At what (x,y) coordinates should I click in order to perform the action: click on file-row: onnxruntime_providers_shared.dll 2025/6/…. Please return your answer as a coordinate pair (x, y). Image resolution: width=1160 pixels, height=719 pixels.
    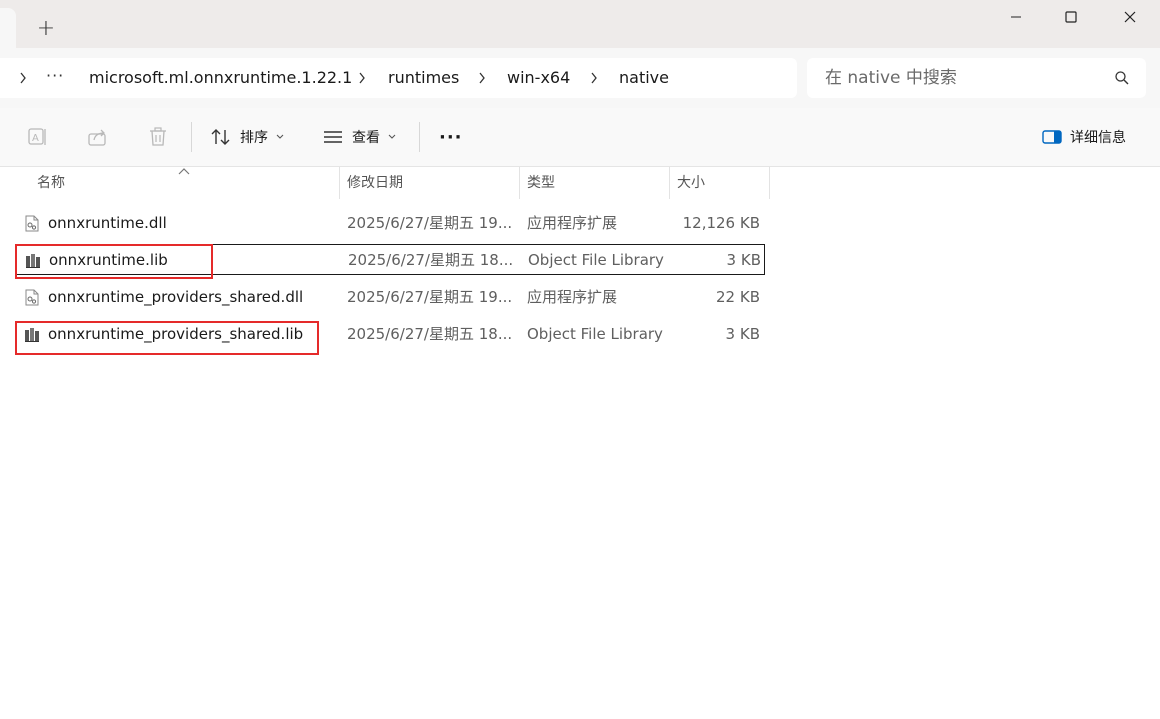
    Looking at the image, I should click on (390, 297).